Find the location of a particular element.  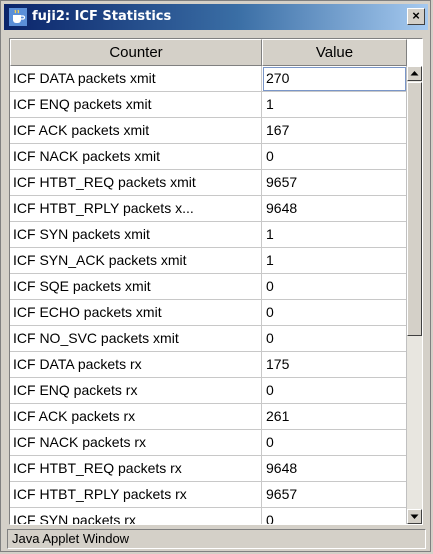

counter-cell: ICF HTBT_REQ packets xmit is located at coordinates (136, 183).